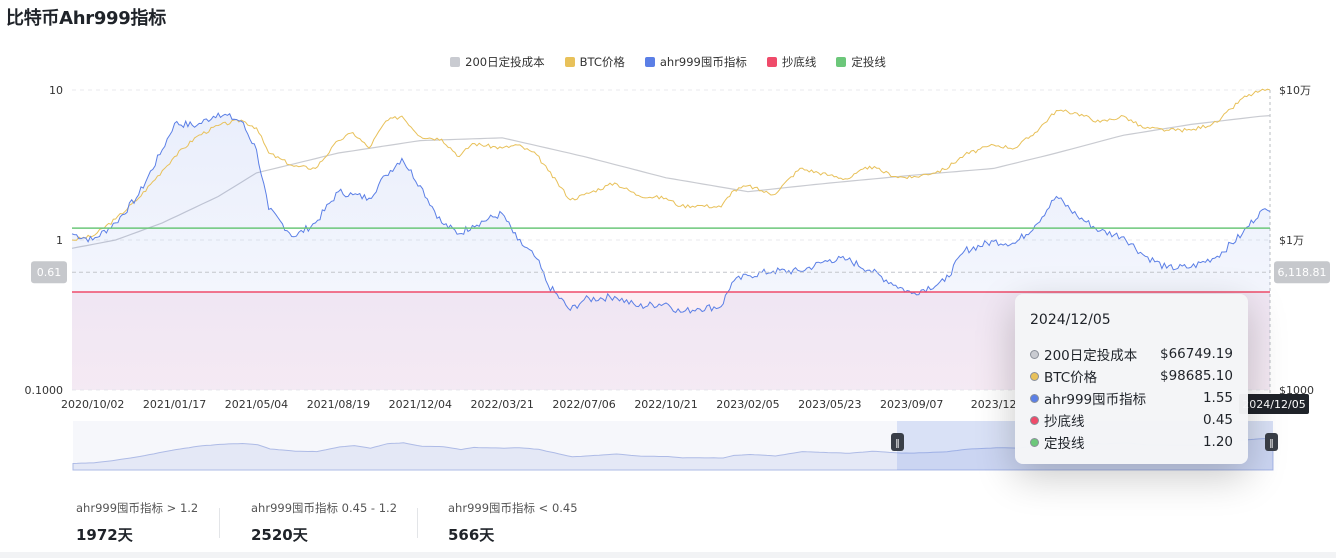 Image resolution: width=1336 pixels, height=558 pixels. Describe the element at coordinates (513, 508) in the screenshot. I see `stat-label: ahr999囤币指标 < 0.45` at that location.